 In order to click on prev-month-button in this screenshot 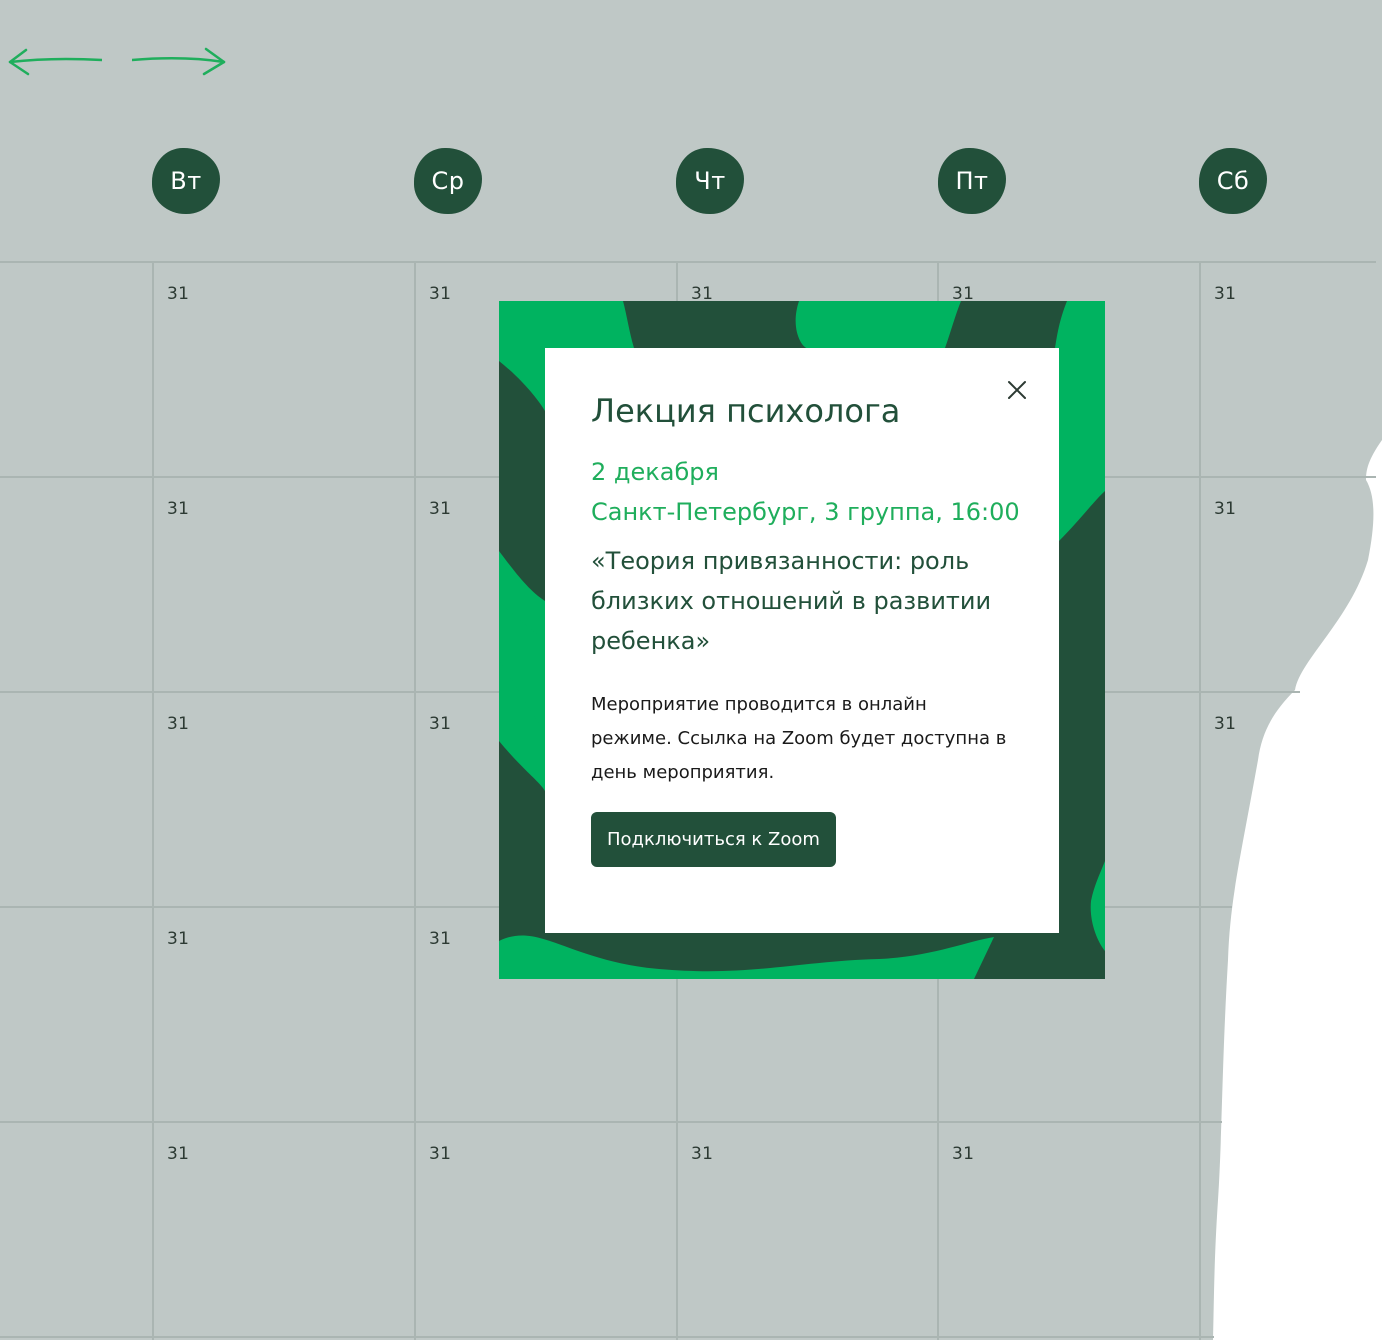, I will do `click(54, 62)`.